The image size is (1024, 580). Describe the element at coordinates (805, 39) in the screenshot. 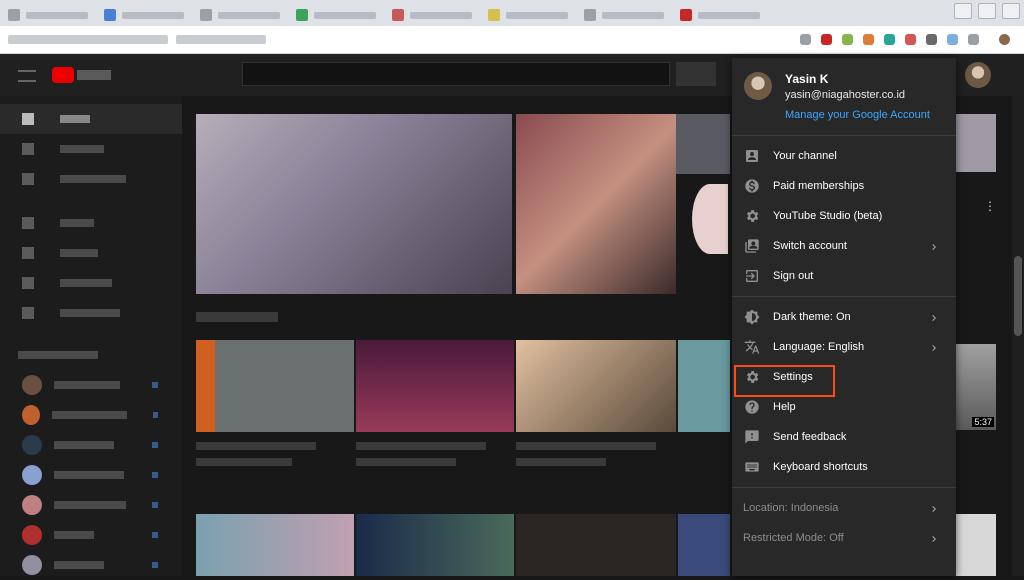

I see `star-icon` at that location.